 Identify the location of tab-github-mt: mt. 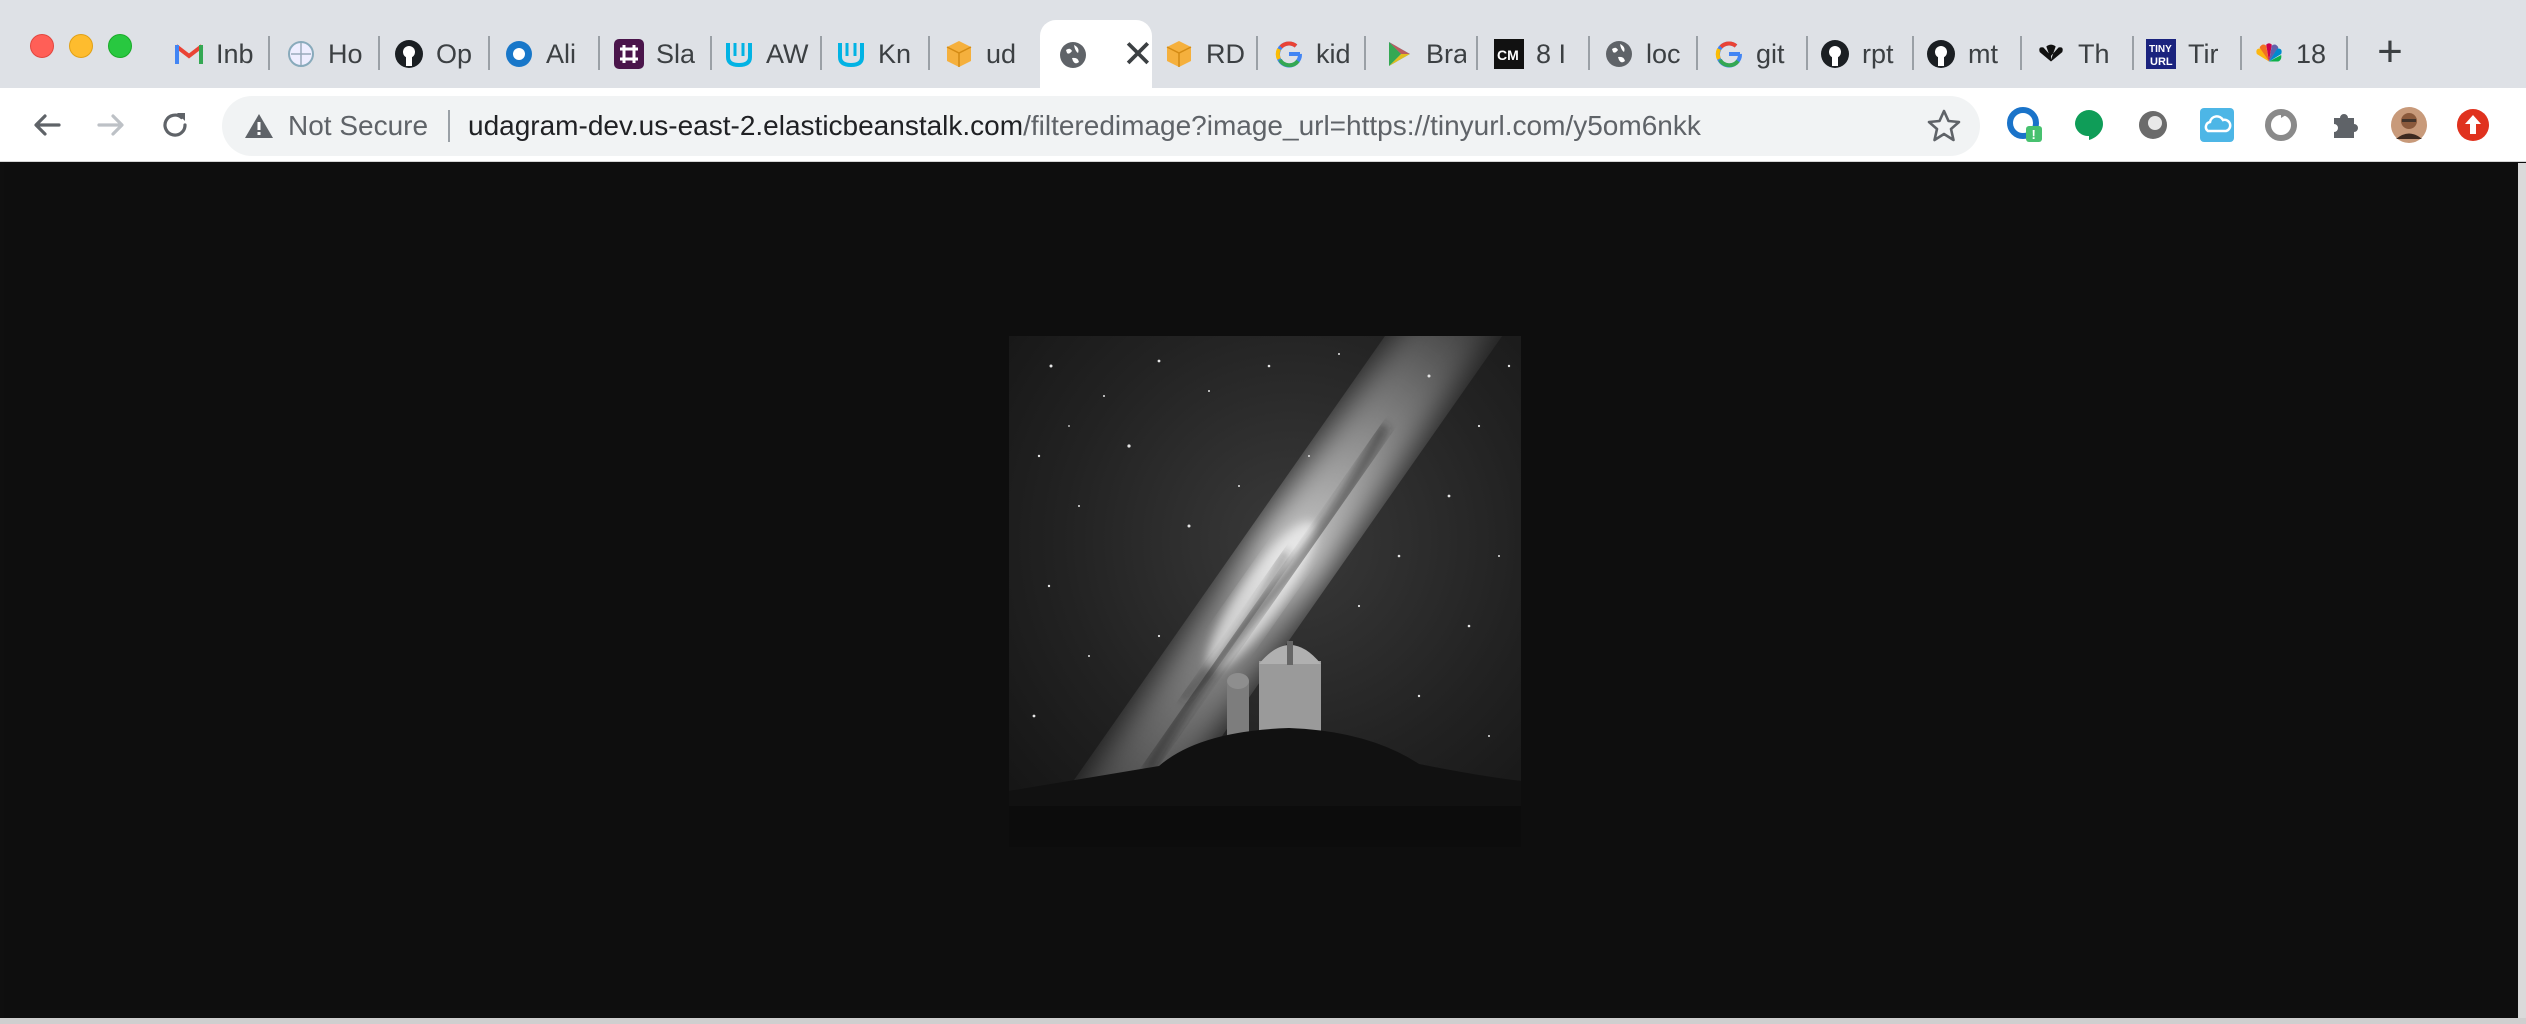
(1969, 54).